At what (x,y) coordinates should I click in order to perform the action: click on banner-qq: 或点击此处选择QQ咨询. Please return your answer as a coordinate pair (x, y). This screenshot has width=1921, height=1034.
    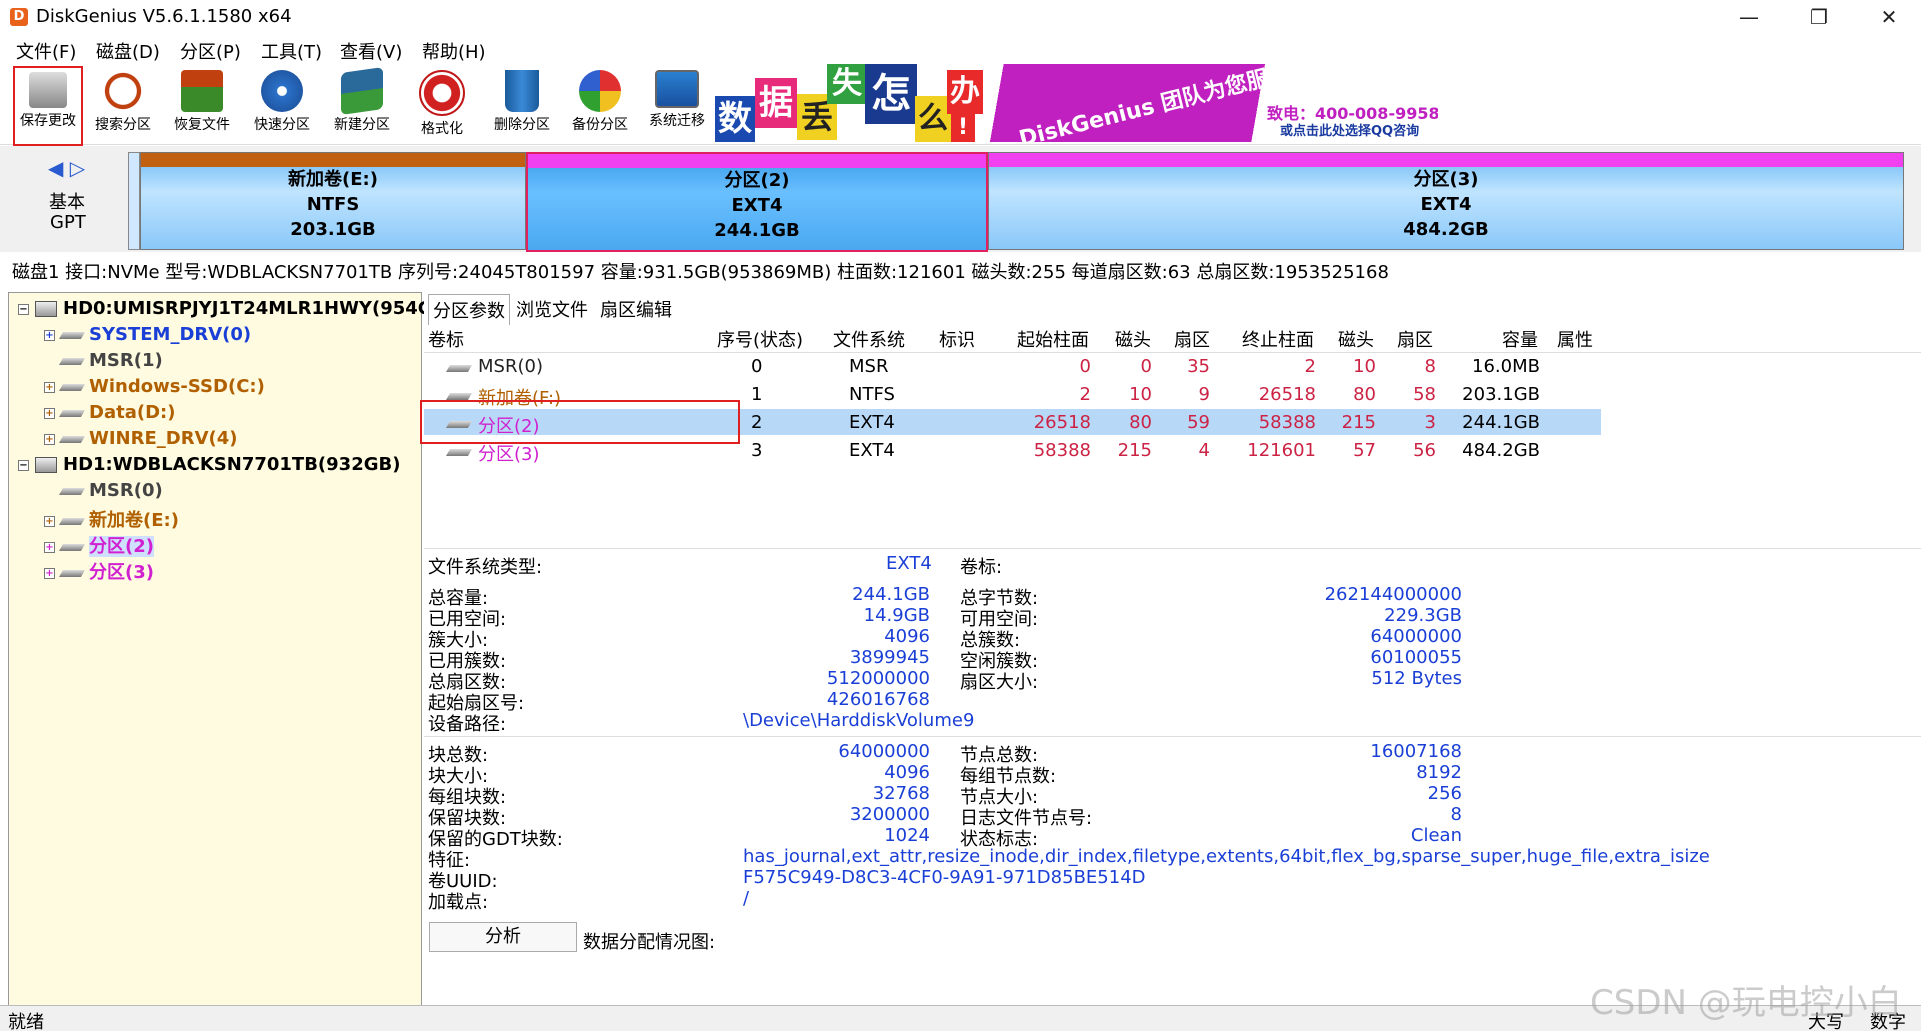
    Looking at the image, I should click on (1349, 129).